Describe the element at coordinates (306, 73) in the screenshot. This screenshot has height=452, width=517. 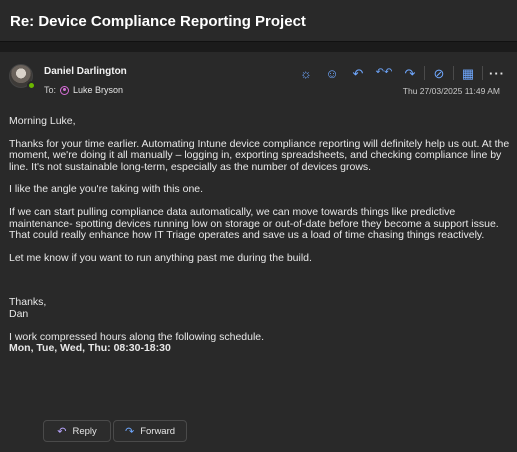
I see `sun-icon: ☼` at that location.